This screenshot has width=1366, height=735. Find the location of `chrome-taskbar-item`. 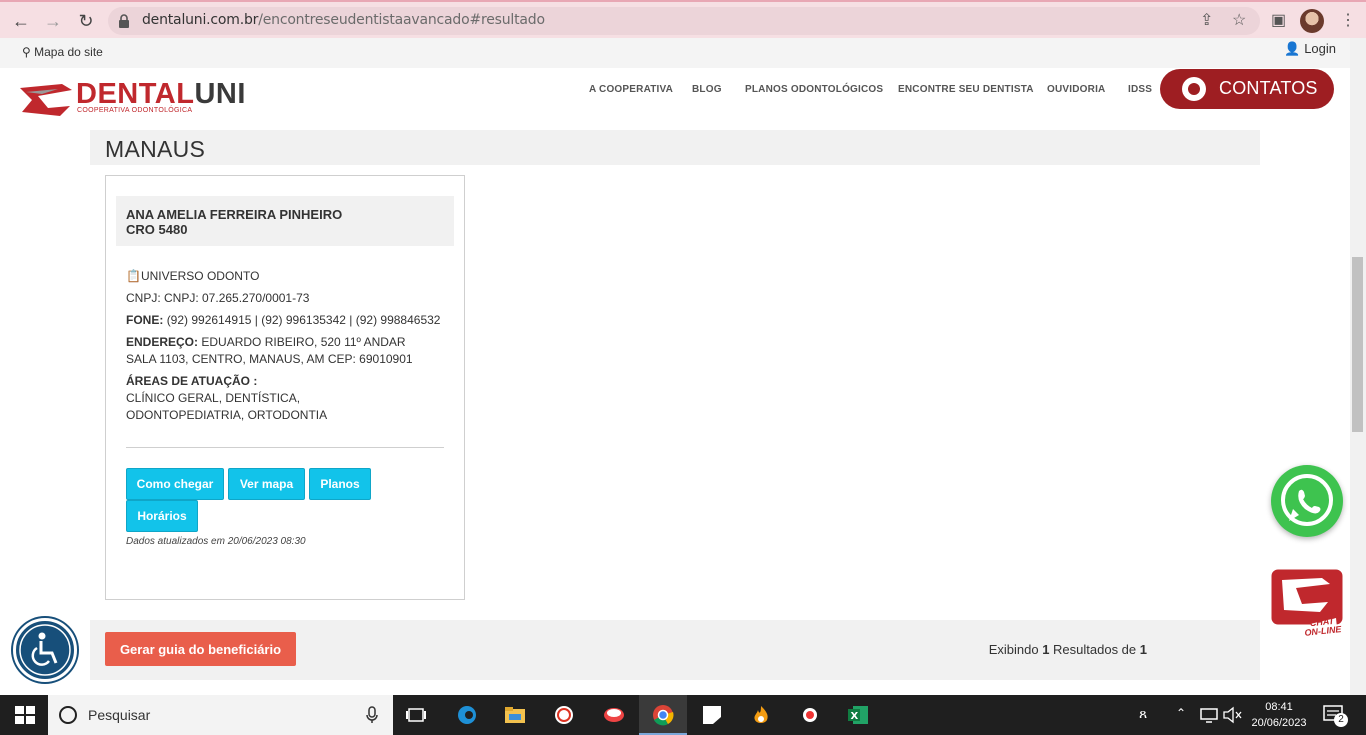

chrome-taskbar-item is located at coordinates (663, 715).